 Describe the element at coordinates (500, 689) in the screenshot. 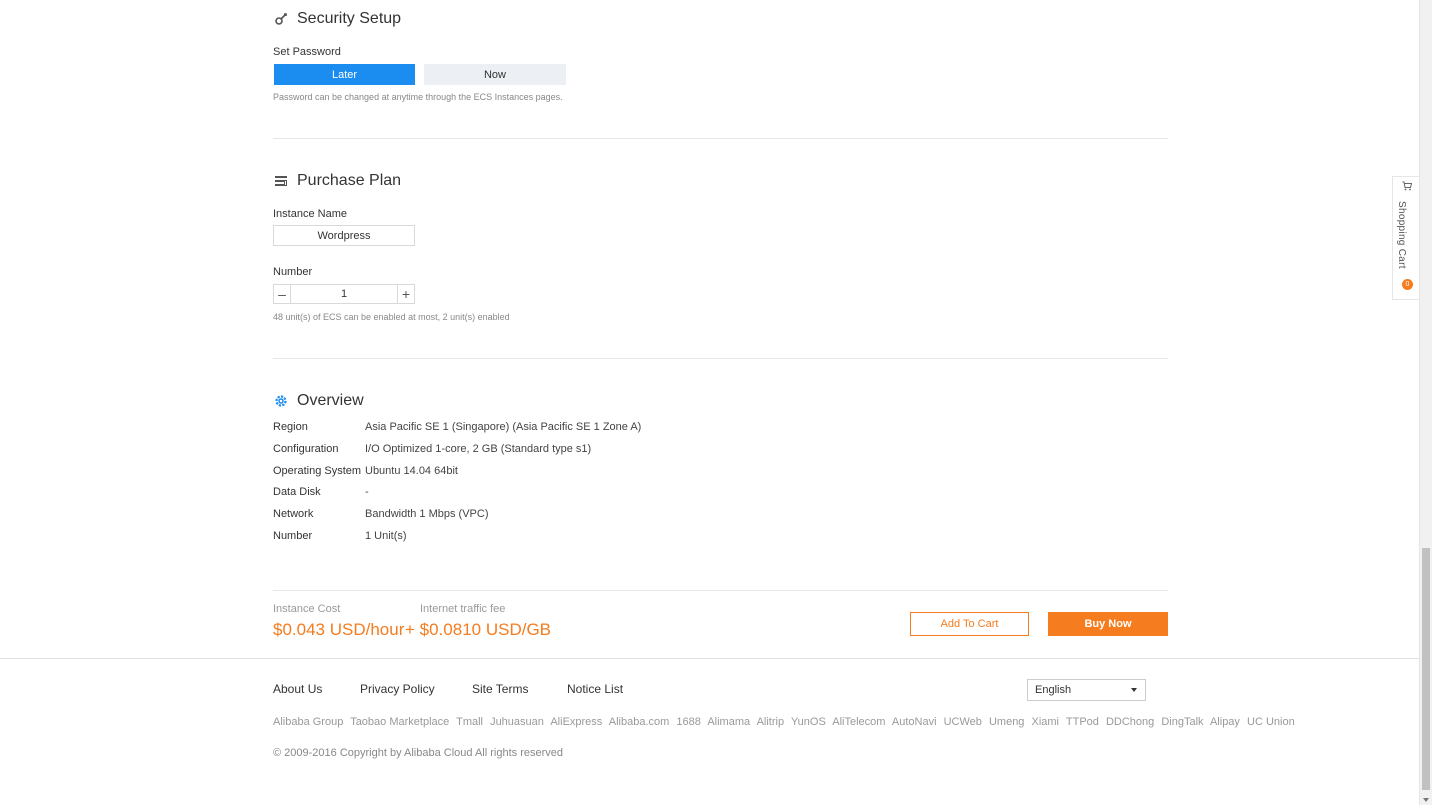

I see `footer-link-terms: Site Terms` at that location.